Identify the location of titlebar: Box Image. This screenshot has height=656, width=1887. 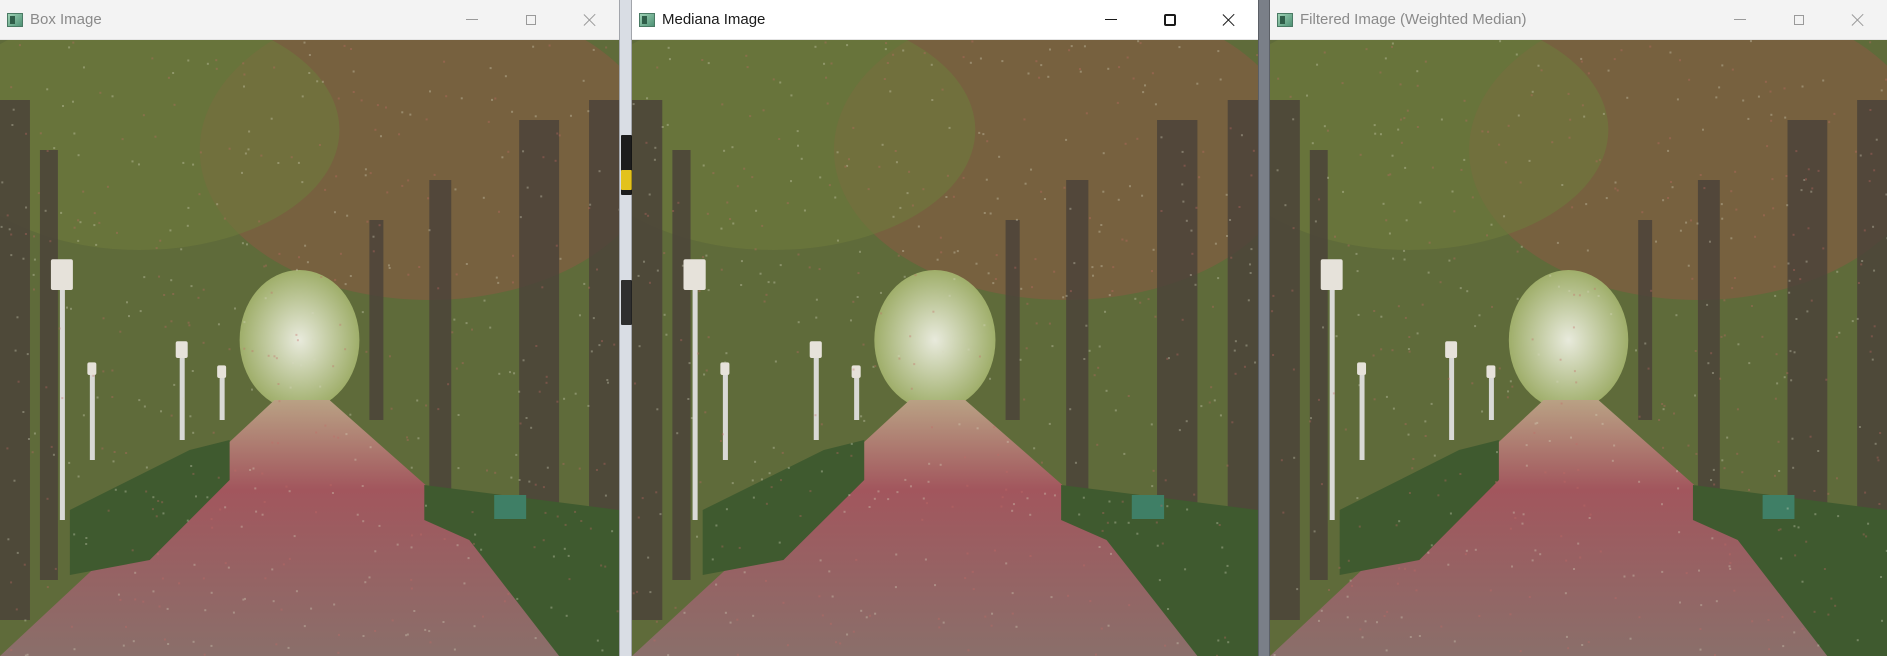
(309, 20).